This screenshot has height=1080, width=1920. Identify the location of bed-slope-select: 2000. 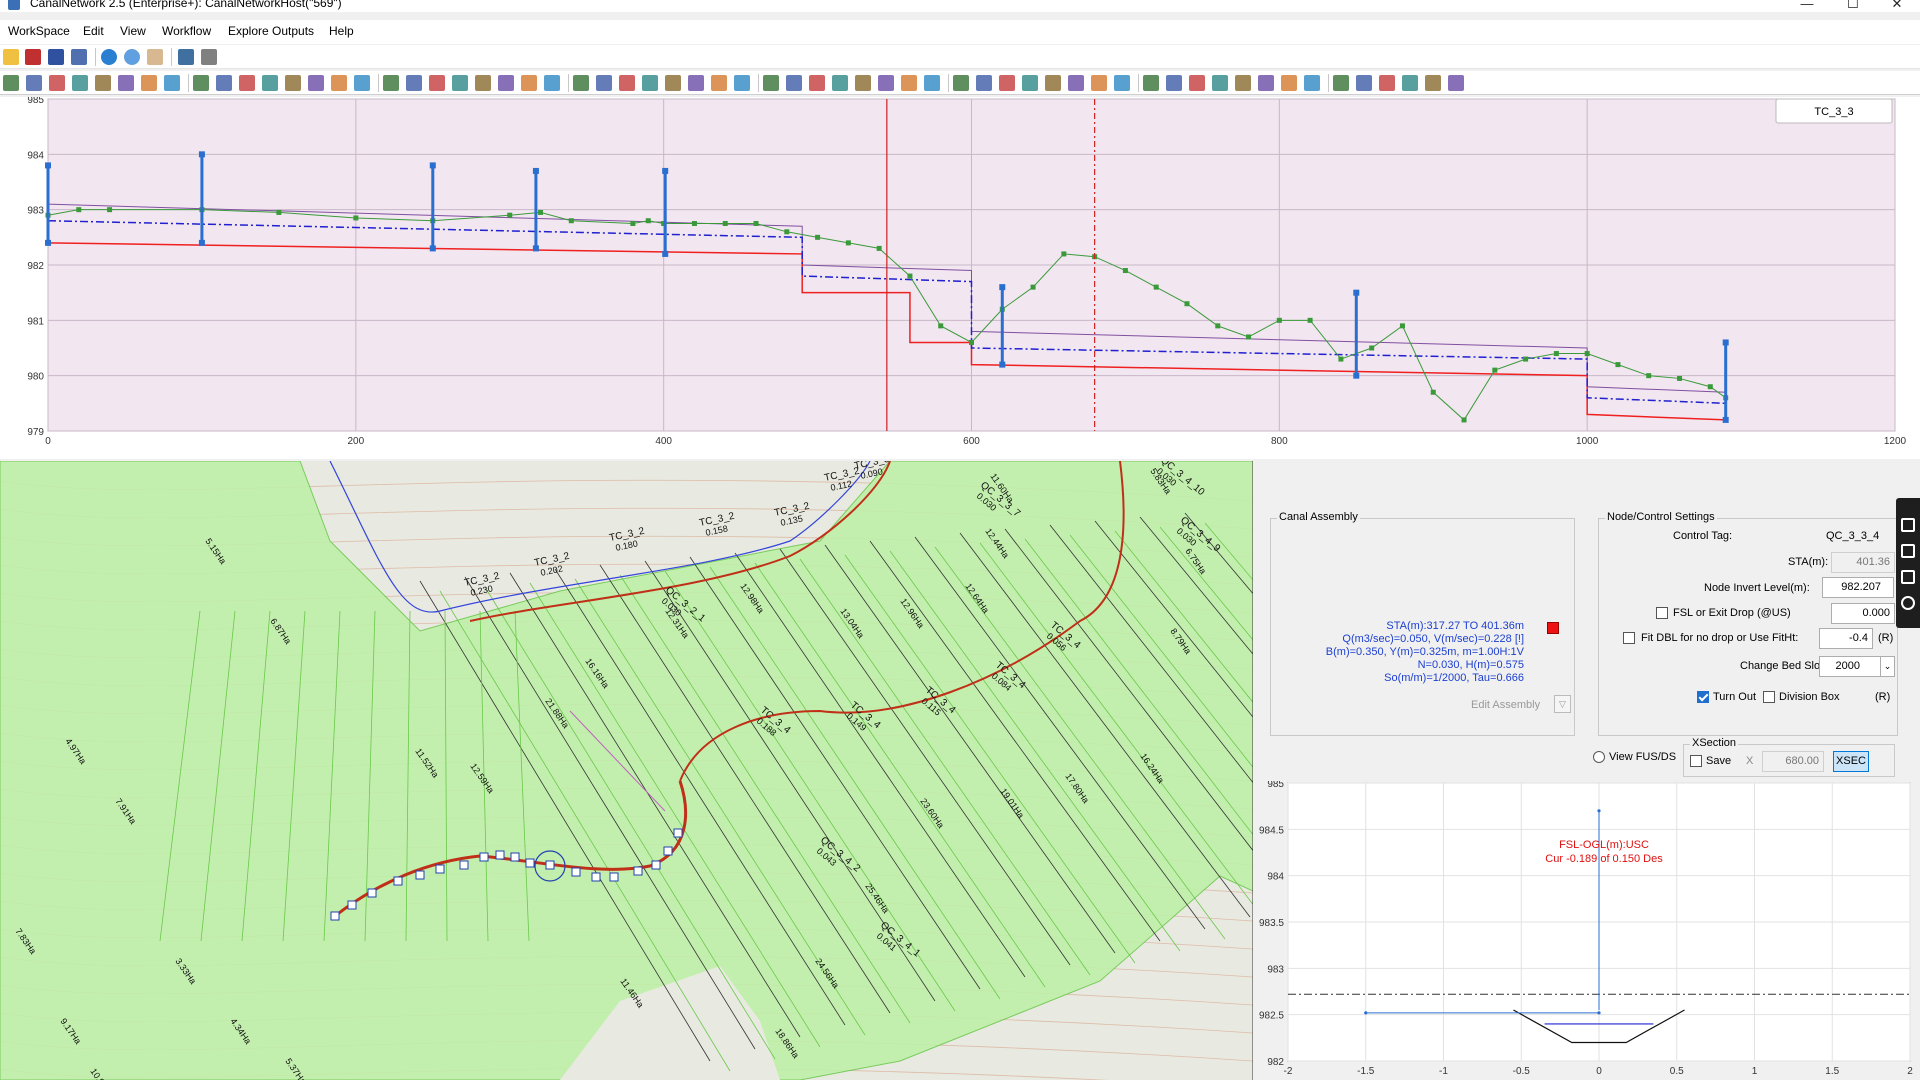
(1850, 666).